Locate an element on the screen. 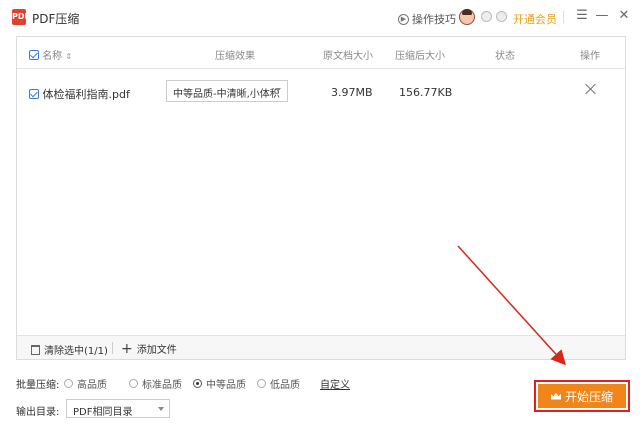 The image size is (640, 428). title-bar: PDF PDF压缩 ▶ 操作技巧 开通会员 ☰ — ✕ is located at coordinates (320, 17).